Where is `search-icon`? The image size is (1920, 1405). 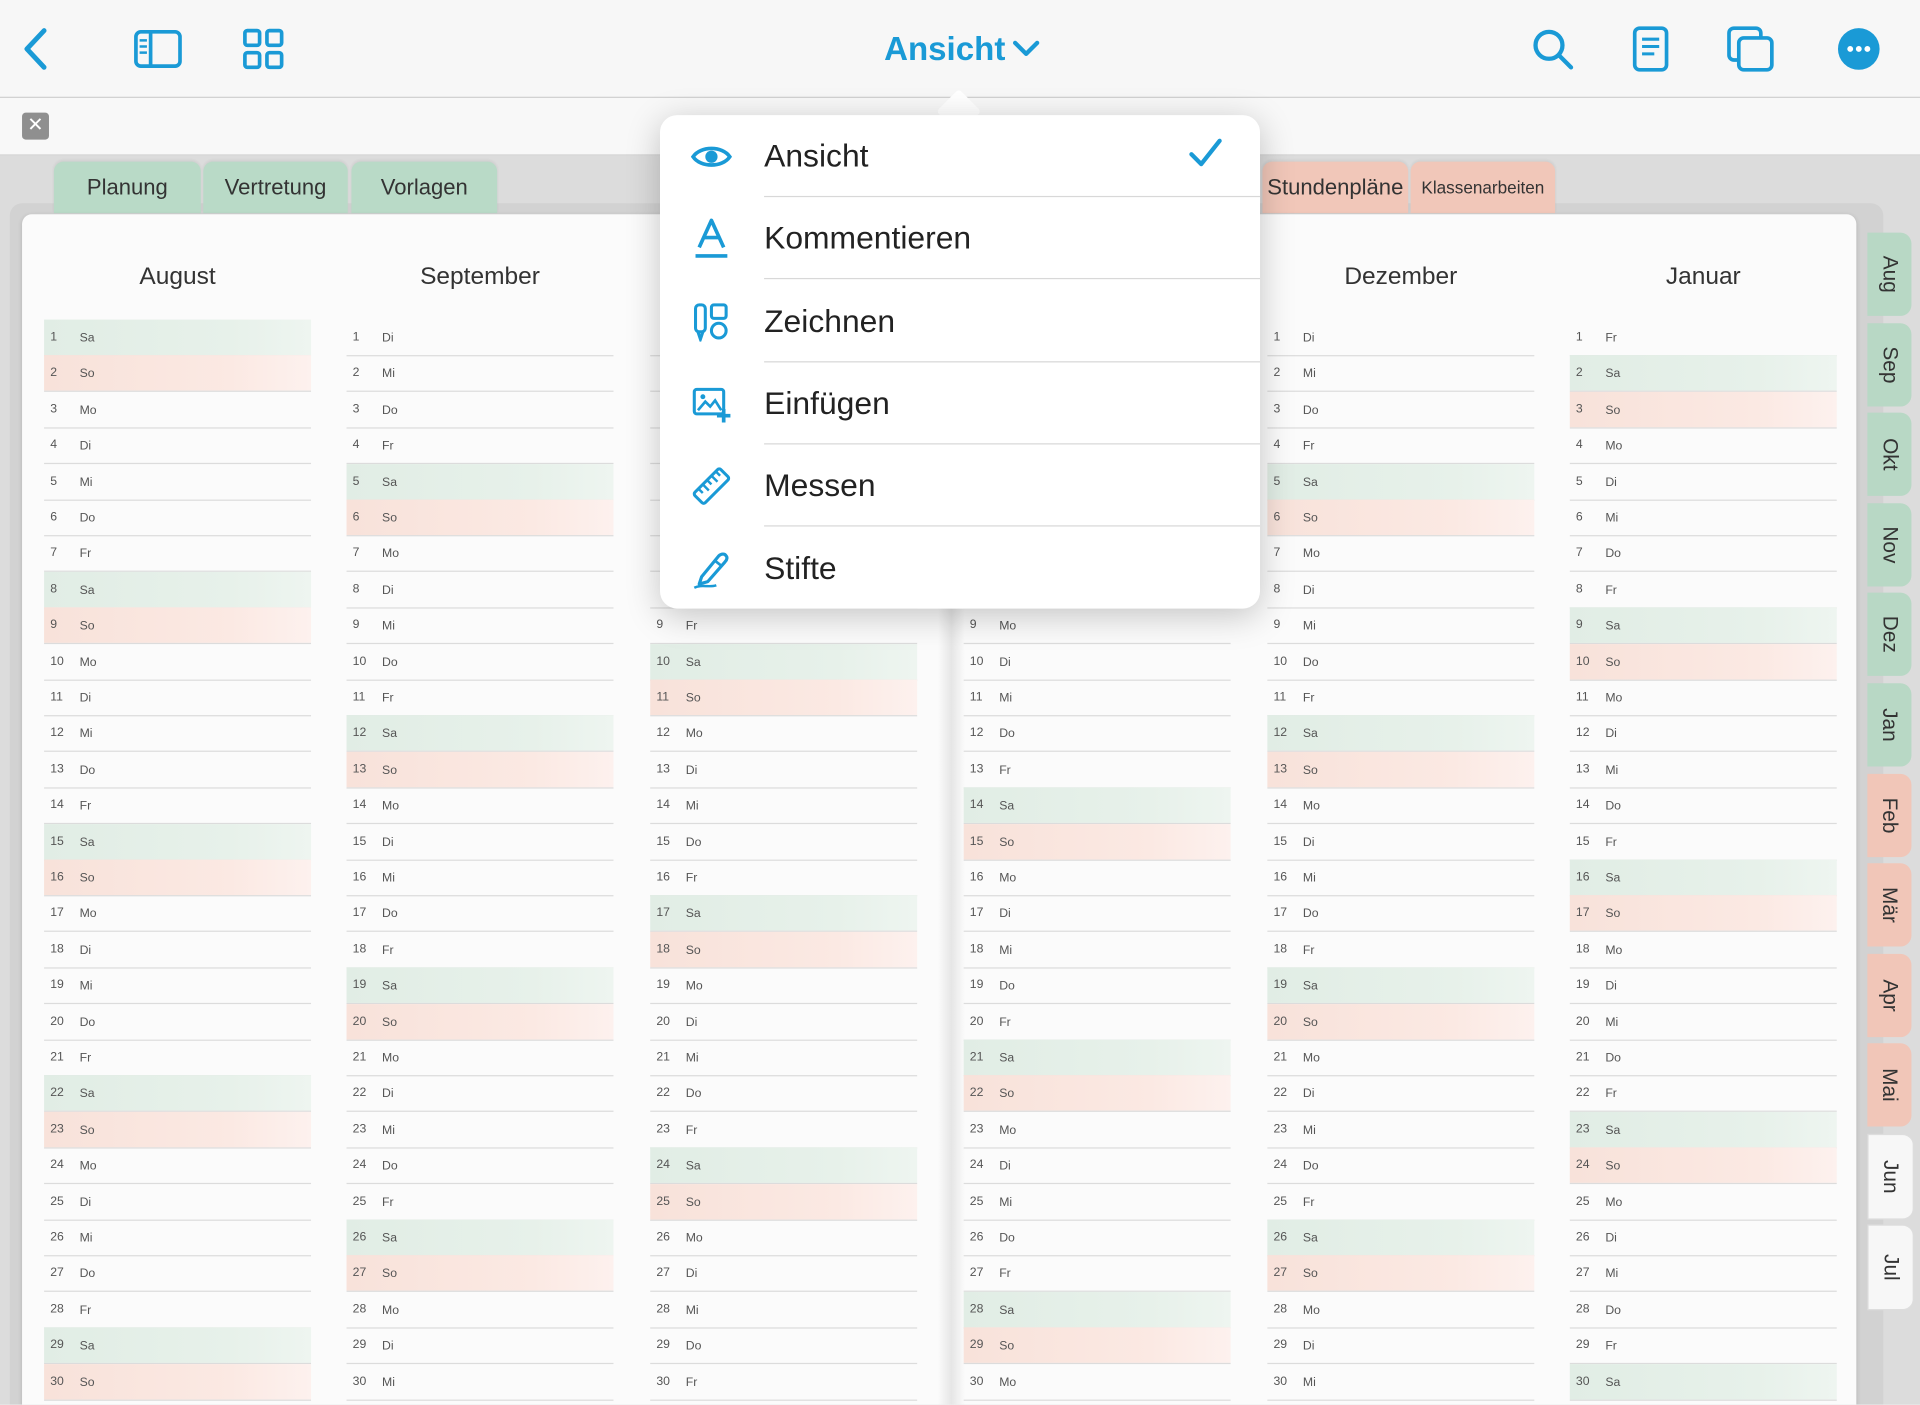 search-icon is located at coordinates (1553, 49).